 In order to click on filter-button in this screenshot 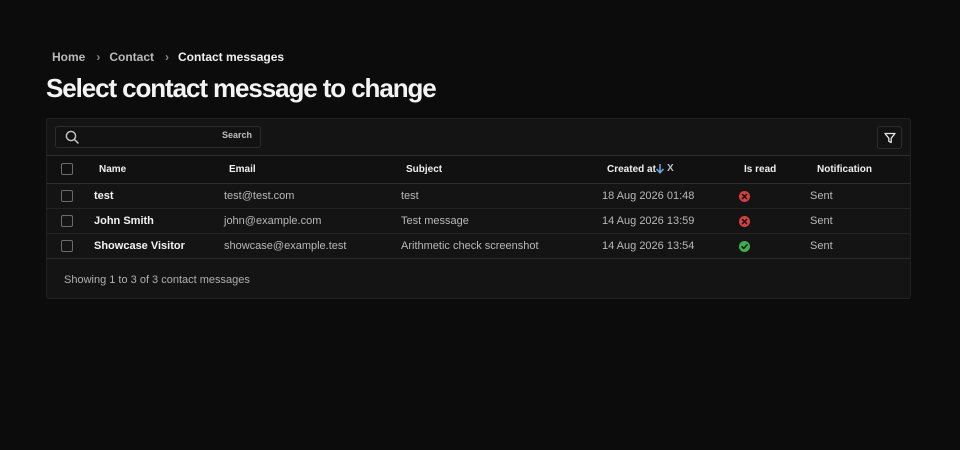, I will do `click(889, 137)`.